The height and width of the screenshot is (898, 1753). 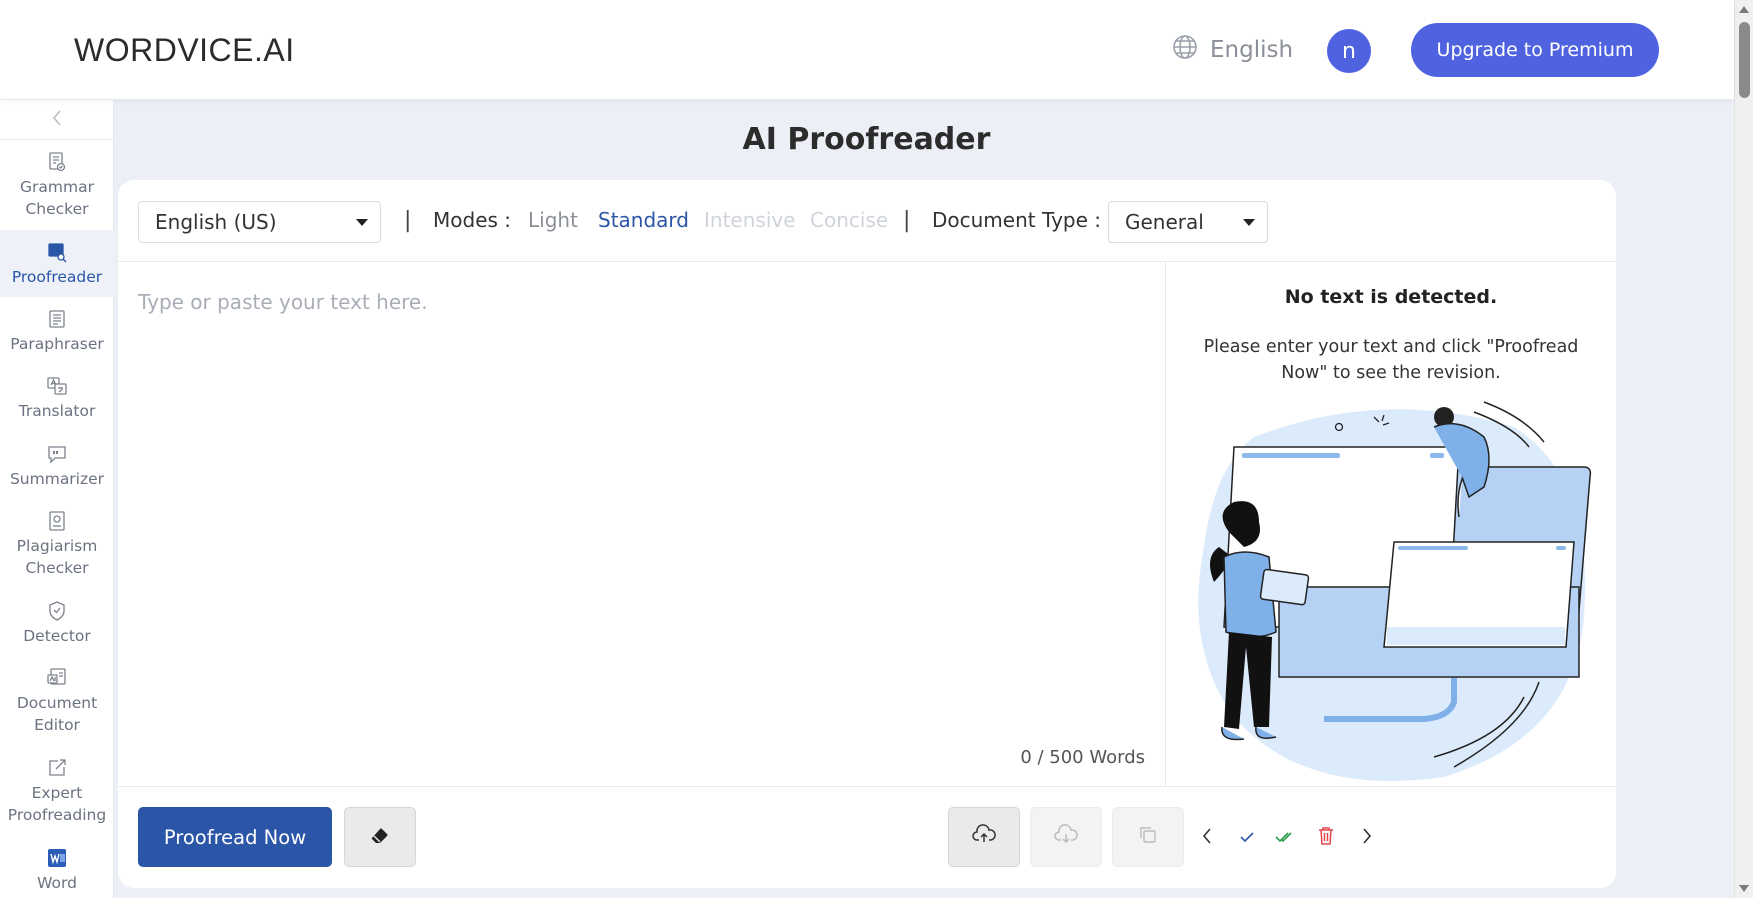 What do you see at coordinates (57, 162) in the screenshot?
I see `grammar-check-icon` at bounding box center [57, 162].